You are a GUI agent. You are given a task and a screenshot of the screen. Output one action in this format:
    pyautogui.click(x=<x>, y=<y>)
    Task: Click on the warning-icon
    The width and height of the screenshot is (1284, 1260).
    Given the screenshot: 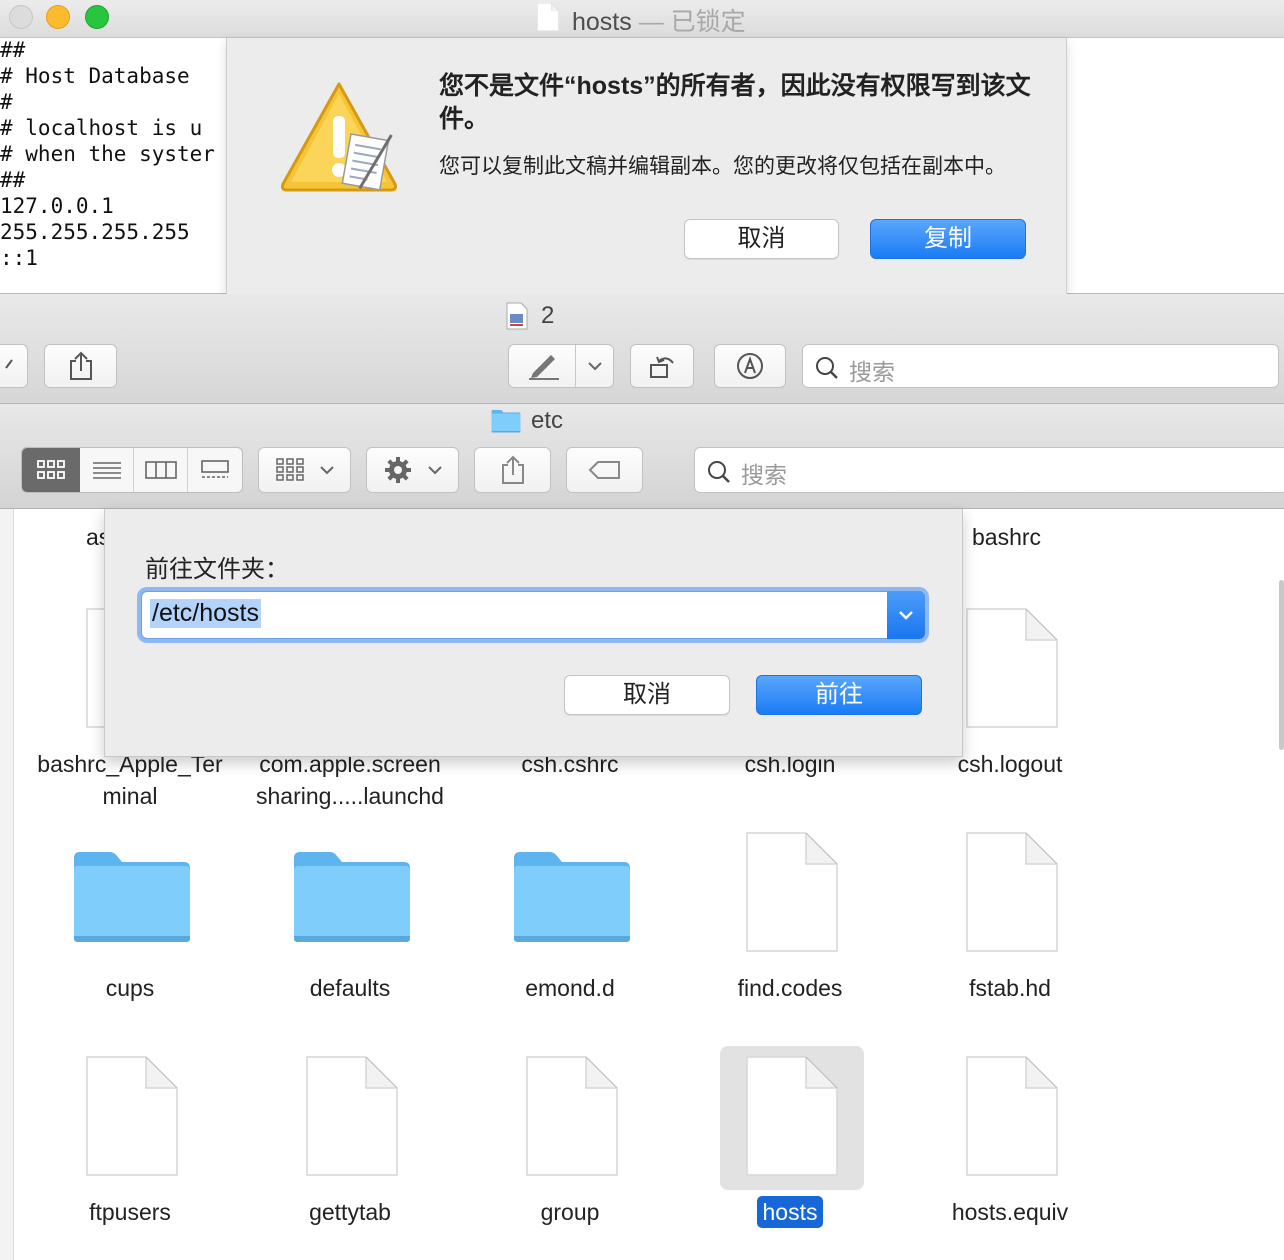 What is the action you would take?
    pyautogui.click(x=339, y=137)
    